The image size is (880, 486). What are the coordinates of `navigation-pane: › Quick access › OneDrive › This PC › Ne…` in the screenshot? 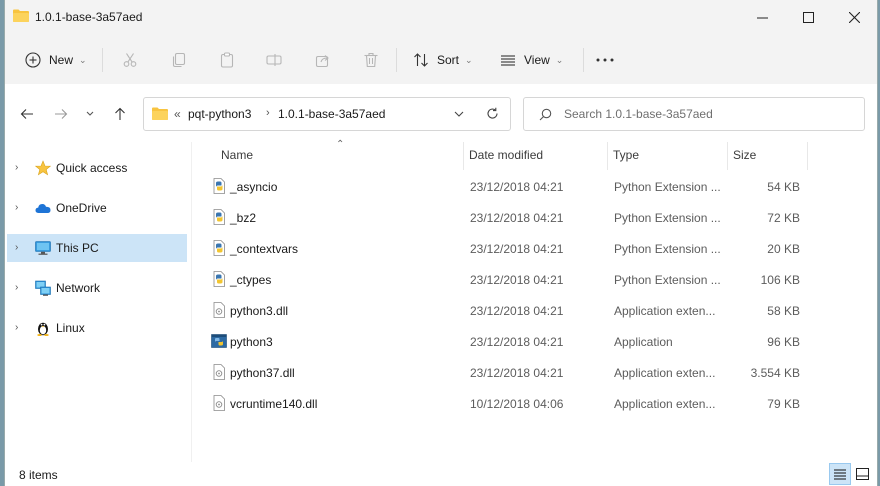 It's located at (98, 302).